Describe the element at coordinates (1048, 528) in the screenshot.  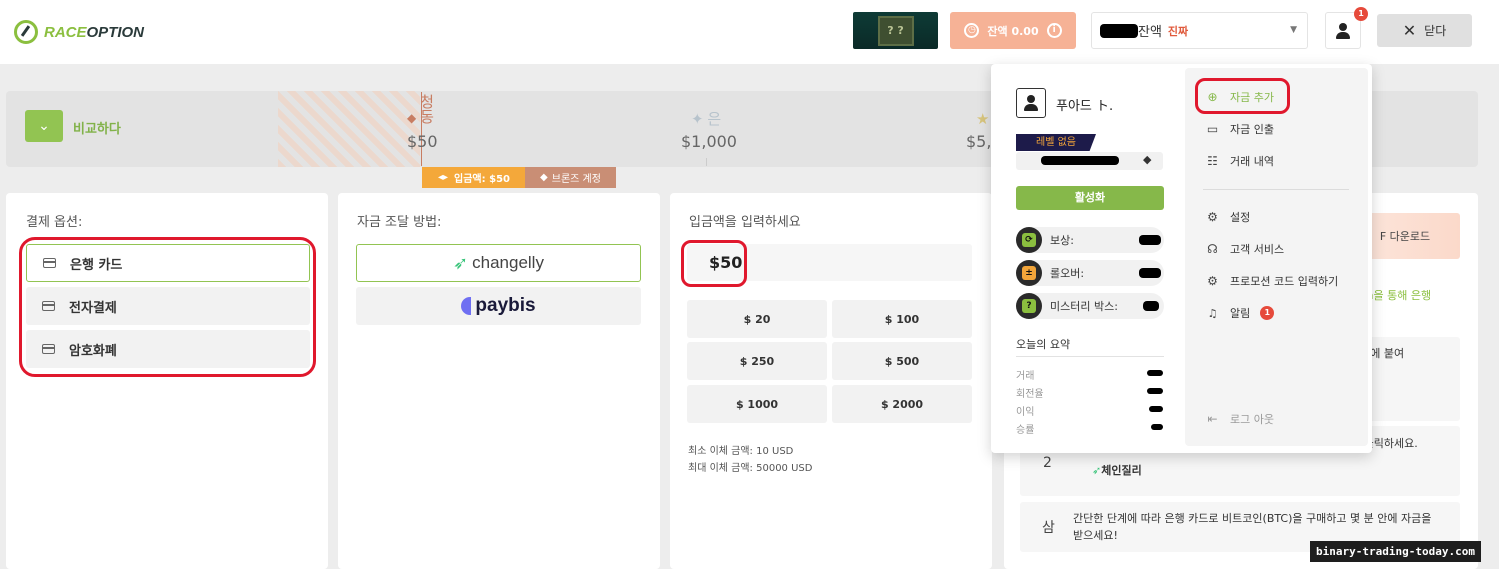
I see `step-number: 삼` at that location.